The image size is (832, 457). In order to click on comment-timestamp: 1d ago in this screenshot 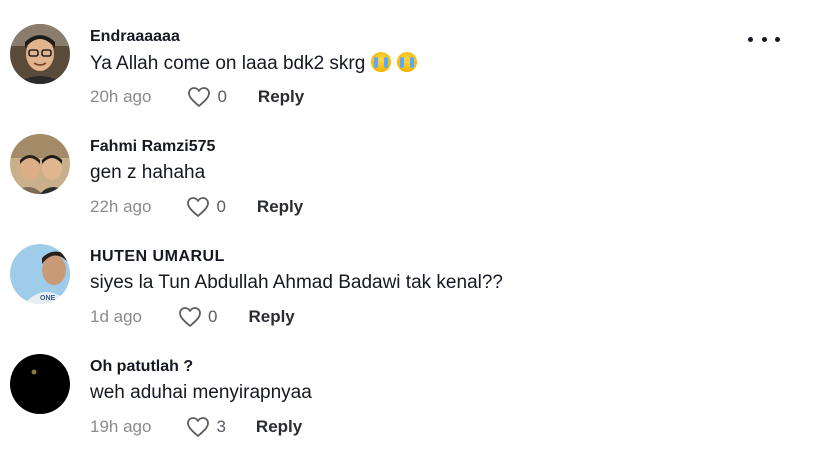, I will do `click(116, 316)`.